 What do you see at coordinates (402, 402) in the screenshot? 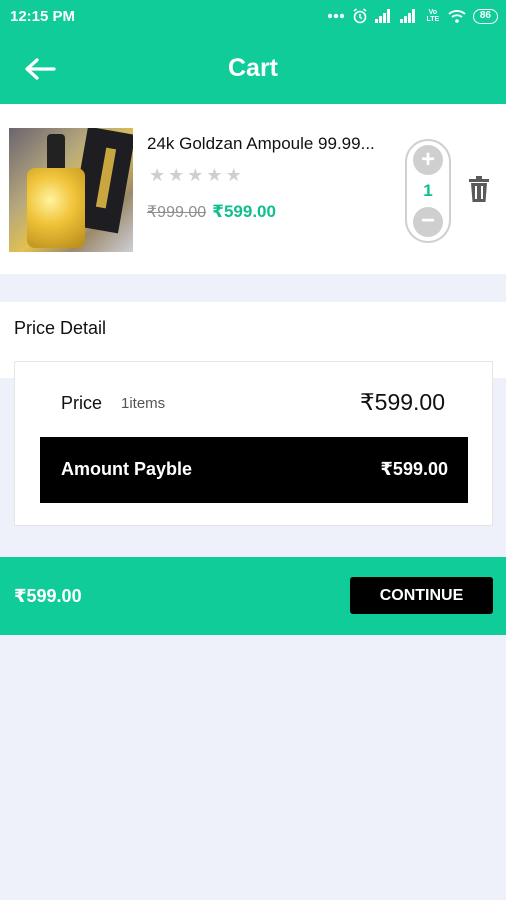
I see `price-value: ₹599.00` at bounding box center [402, 402].